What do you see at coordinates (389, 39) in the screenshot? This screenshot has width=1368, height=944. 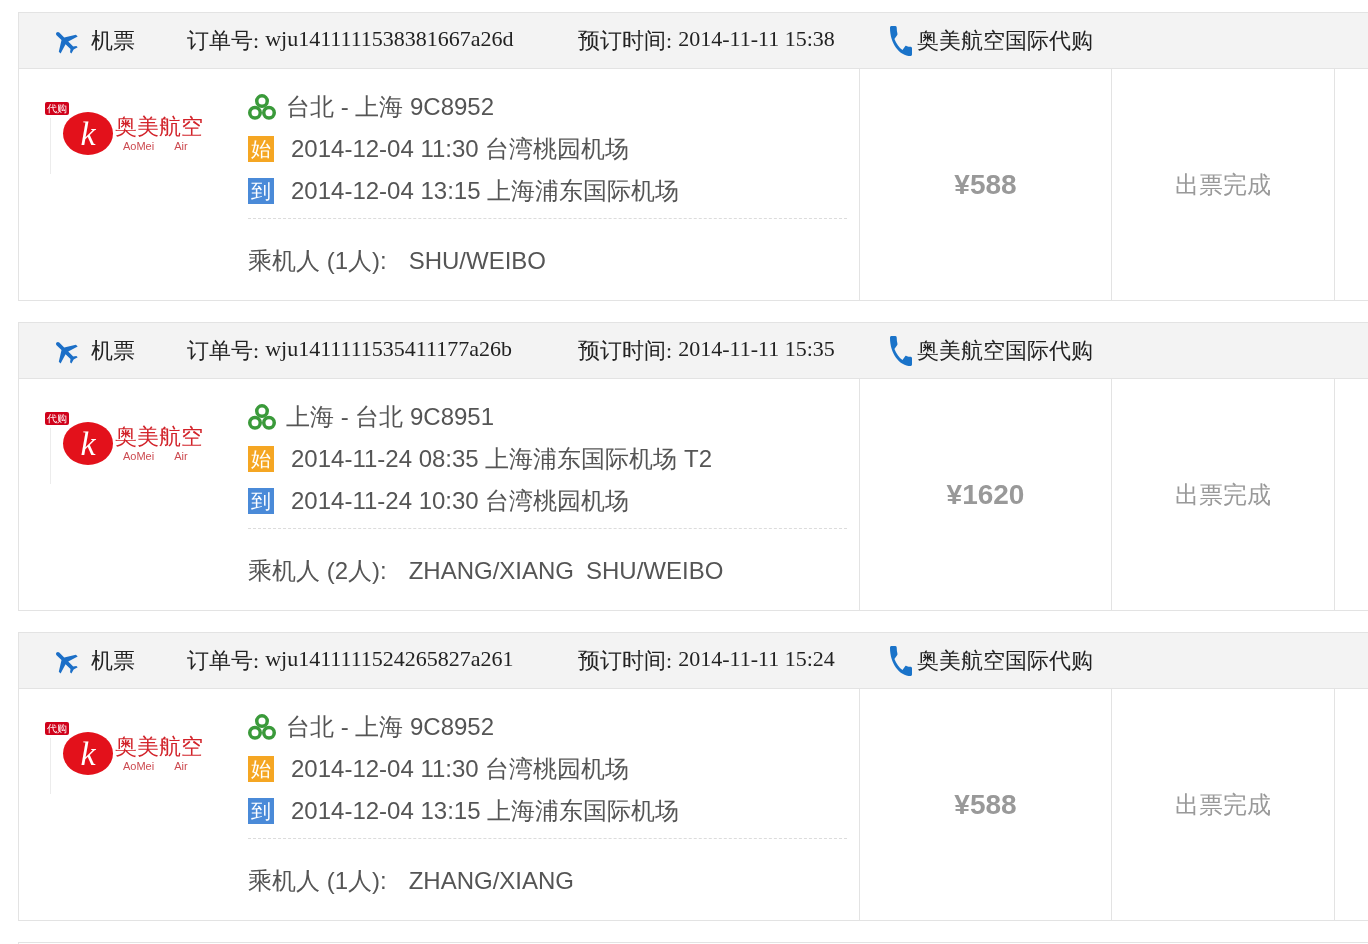 I see `order-number: wju1411111538381667a26d` at bounding box center [389, 39].